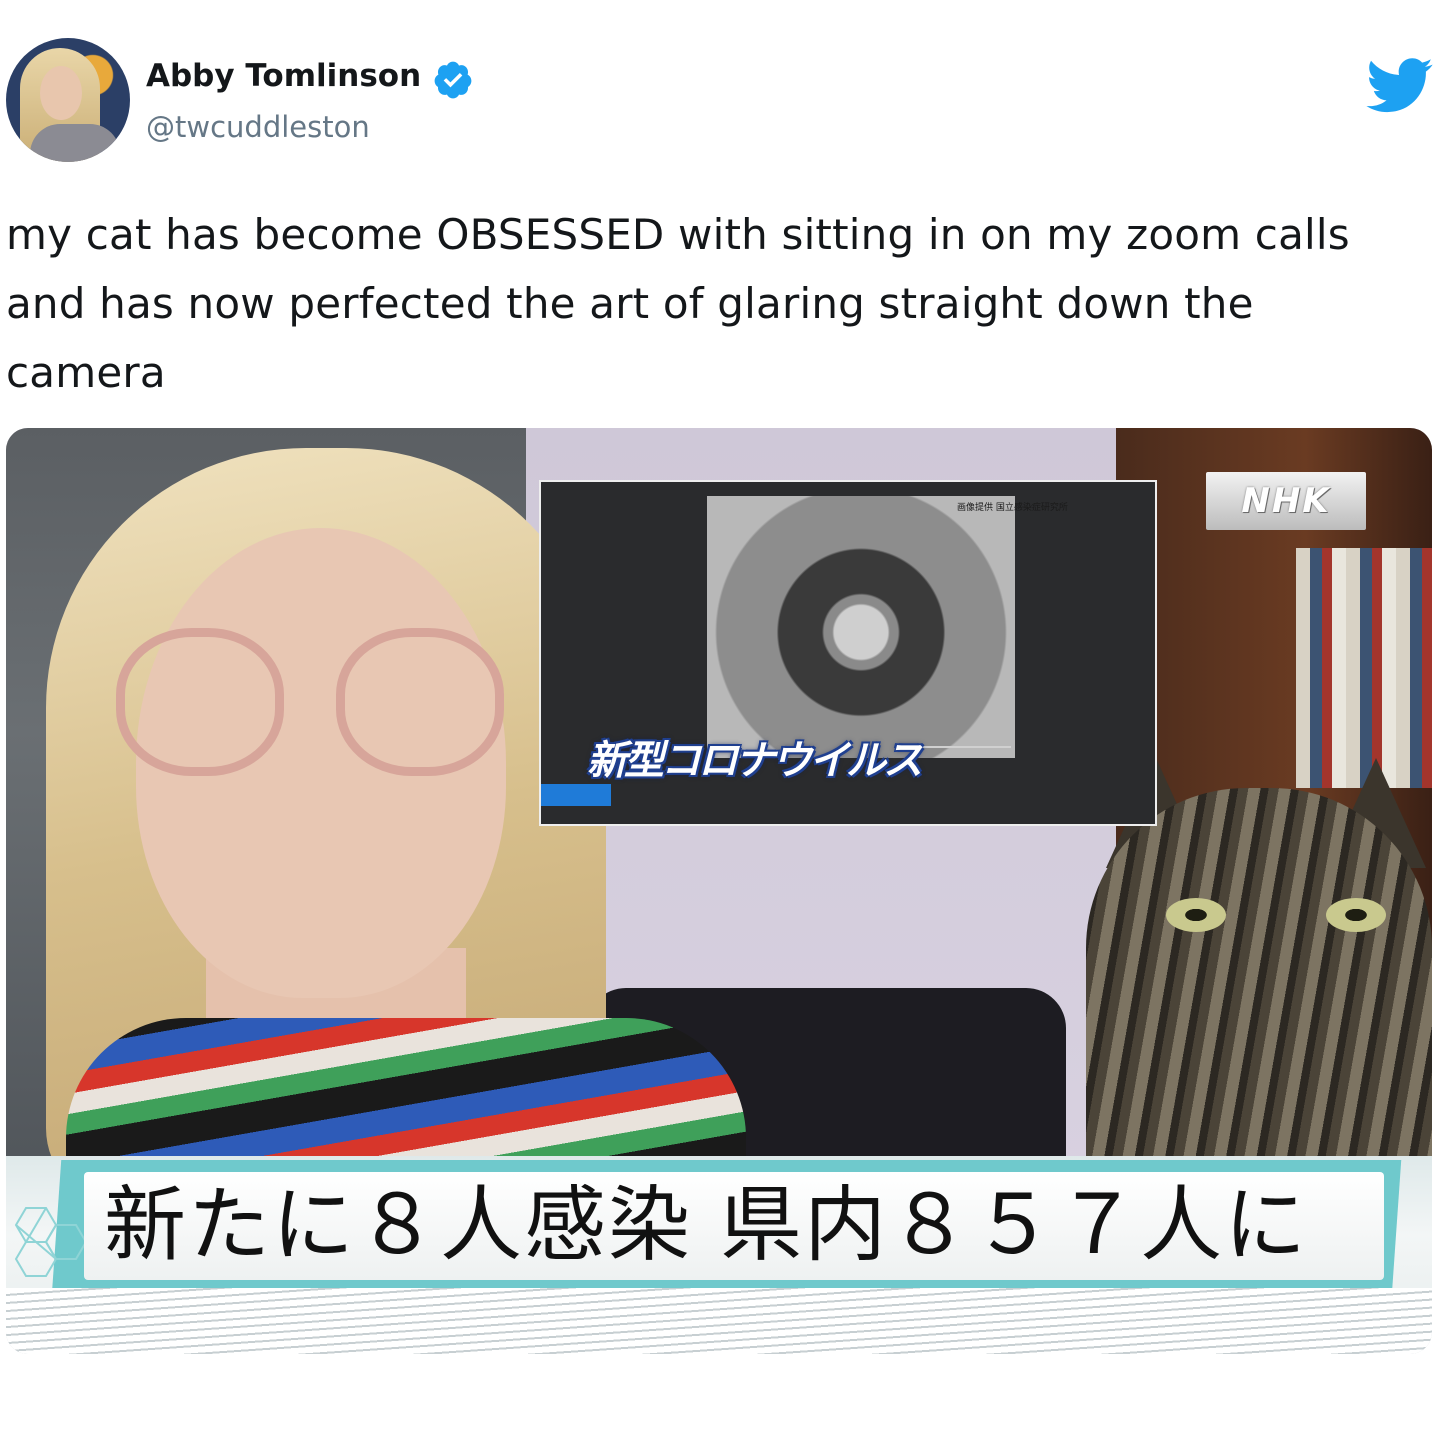  What do you see at coordinates (453, 80) in the screenshot?
I see `verified-check-icon` at bounding box center [453, 80].